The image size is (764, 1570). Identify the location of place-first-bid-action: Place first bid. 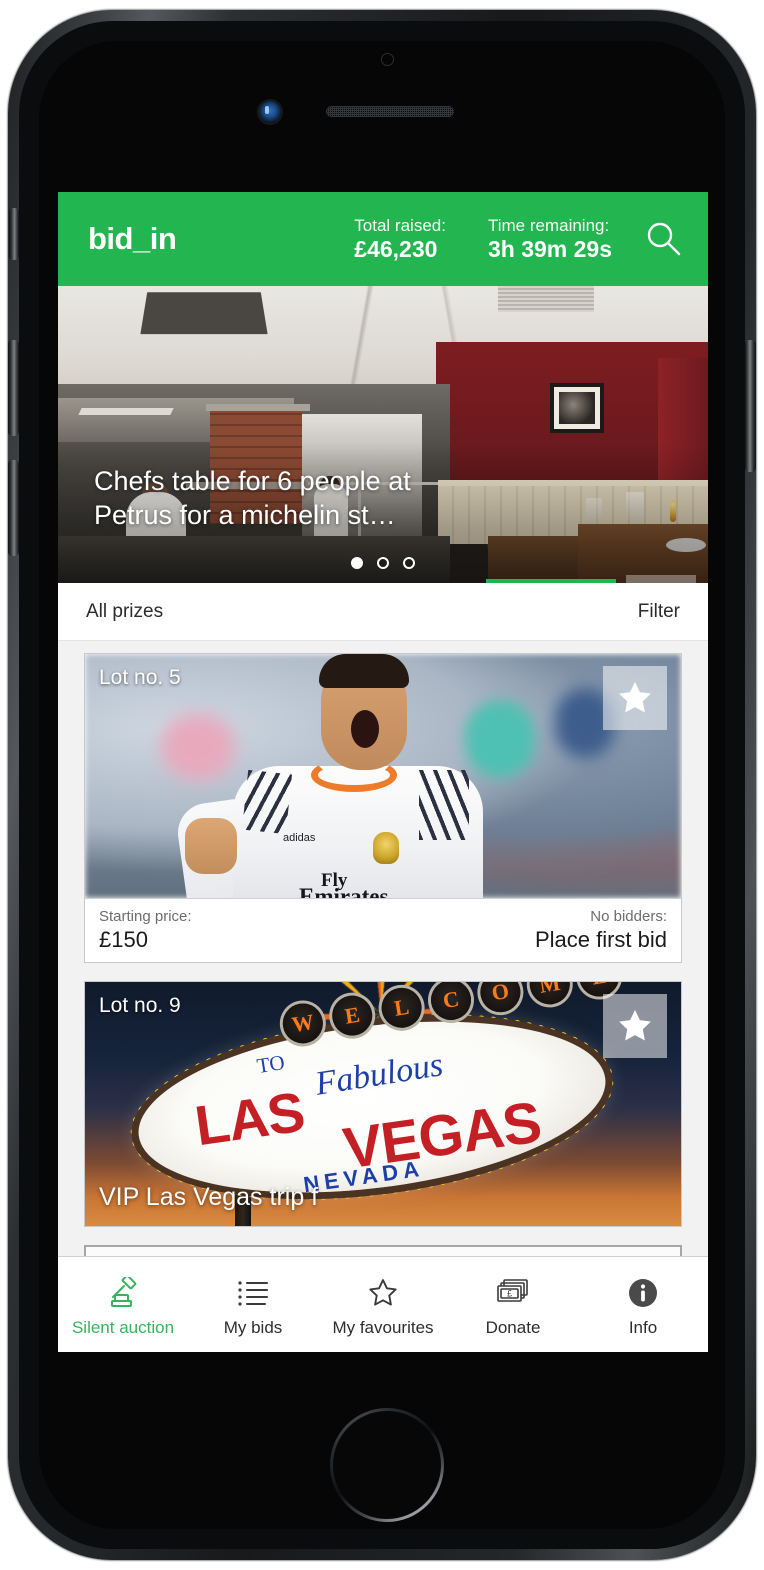
(601, 939).